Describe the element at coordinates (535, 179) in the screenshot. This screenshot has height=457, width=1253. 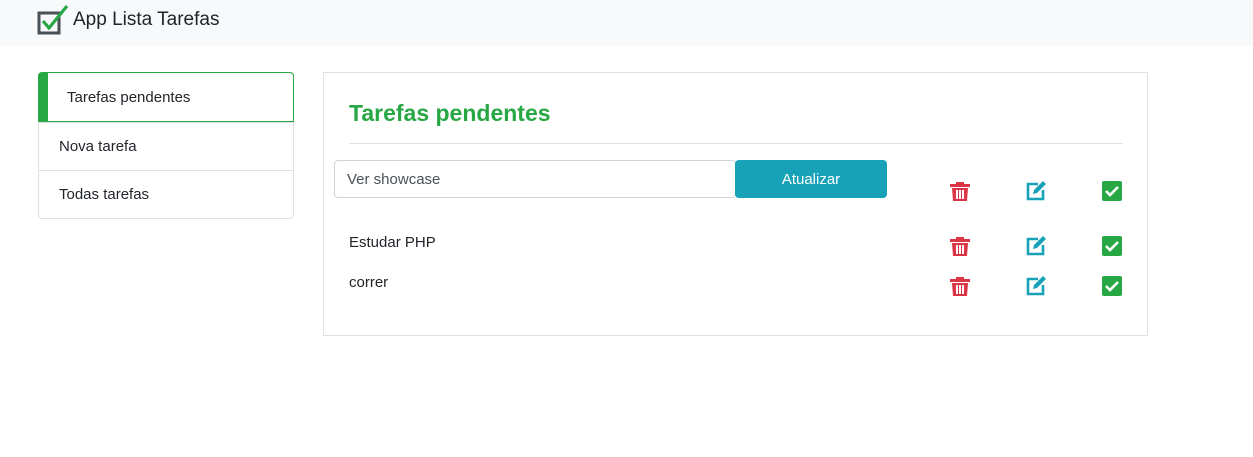
I see `task-edit-input` at that location.